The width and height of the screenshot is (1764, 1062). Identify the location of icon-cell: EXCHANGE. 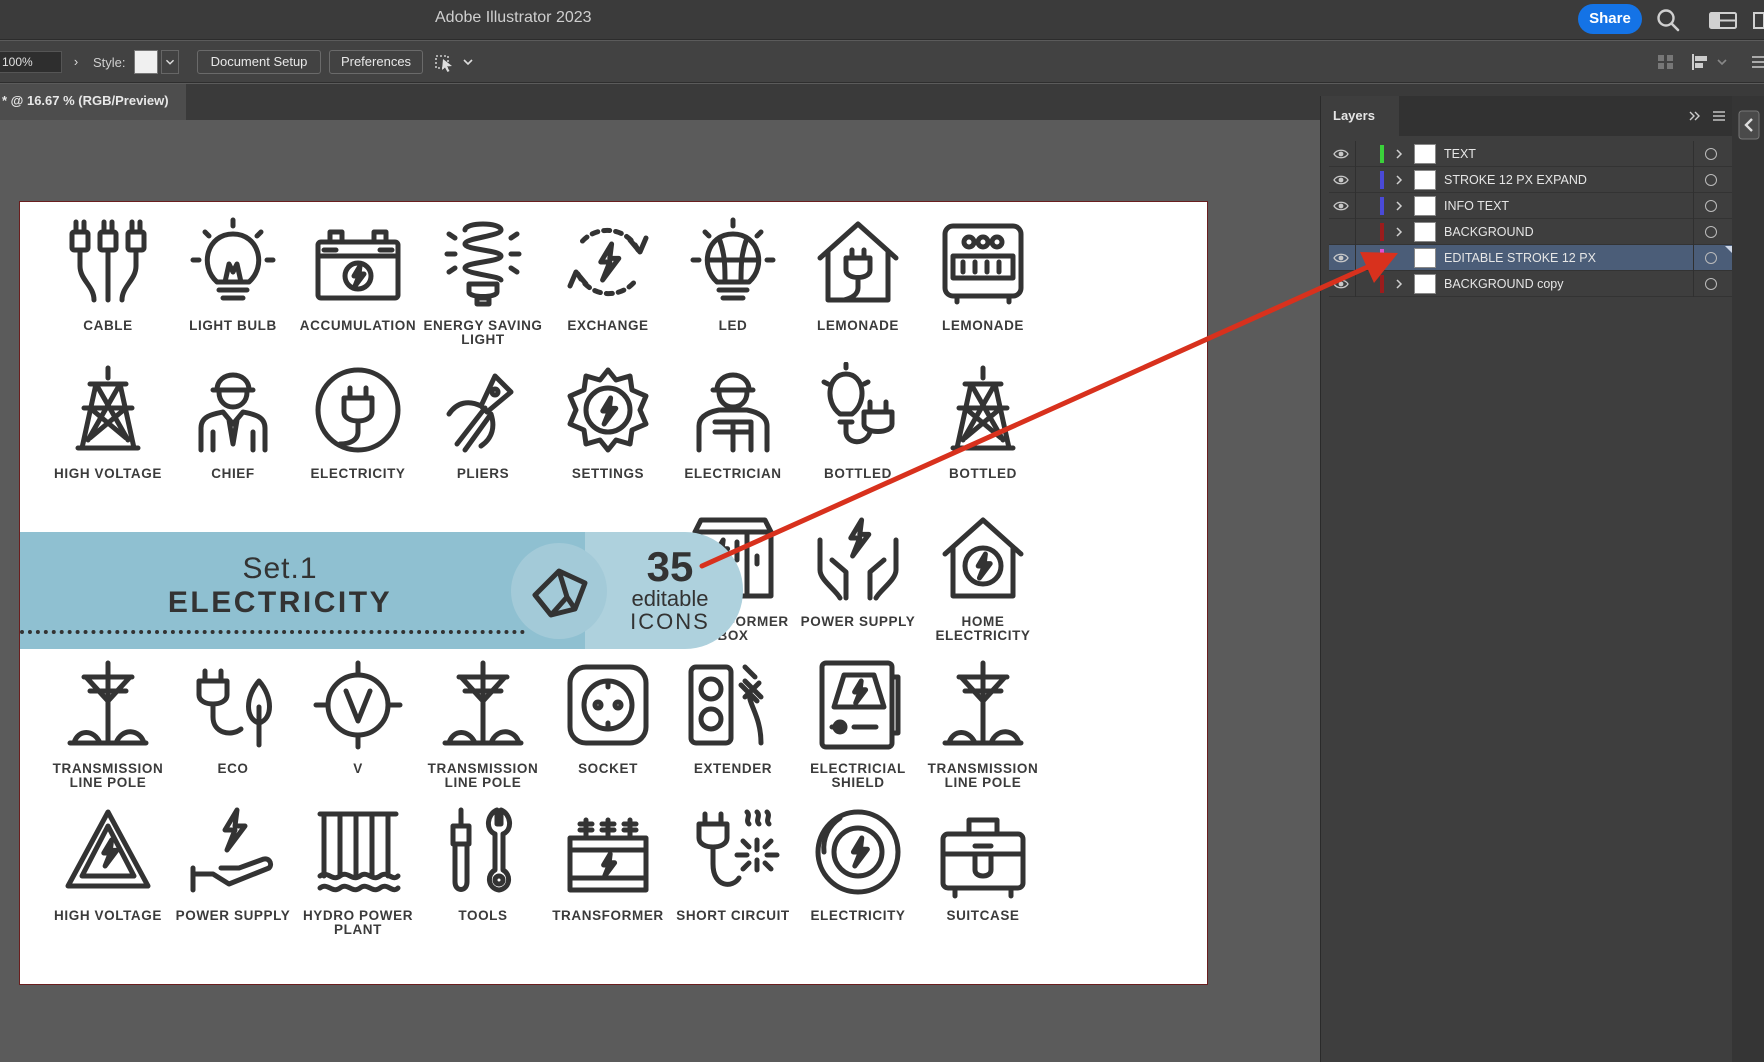
(608, 275).